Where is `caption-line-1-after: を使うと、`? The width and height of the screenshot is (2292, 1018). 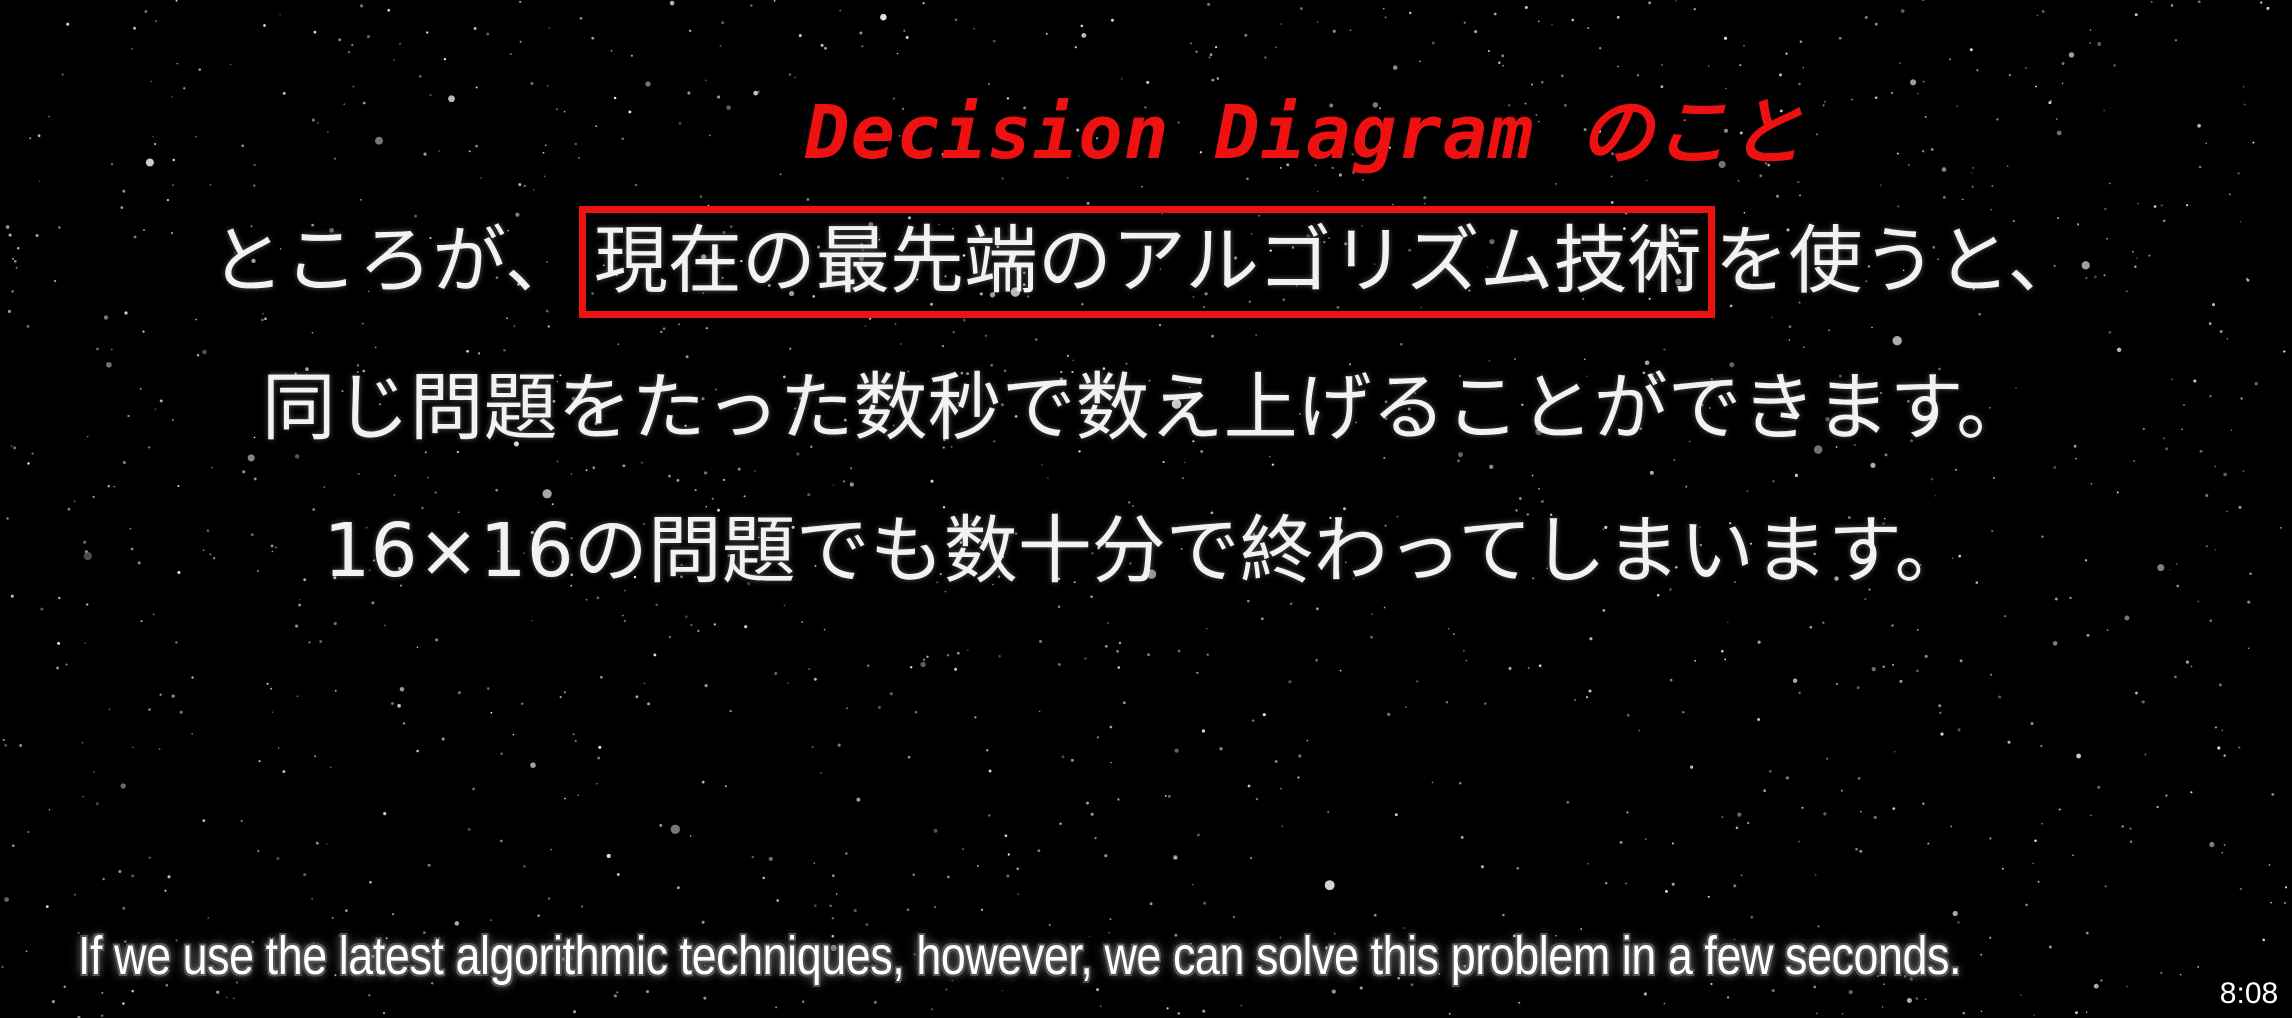 caption-line-1-after: を使うと、 is located at coordinates (1898, 261).